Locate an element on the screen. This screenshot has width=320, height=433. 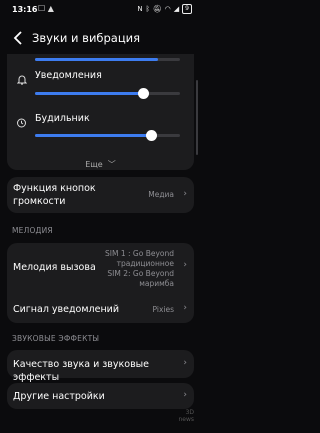
wifi-icon: ◠ is located at coordinates (167, 9).